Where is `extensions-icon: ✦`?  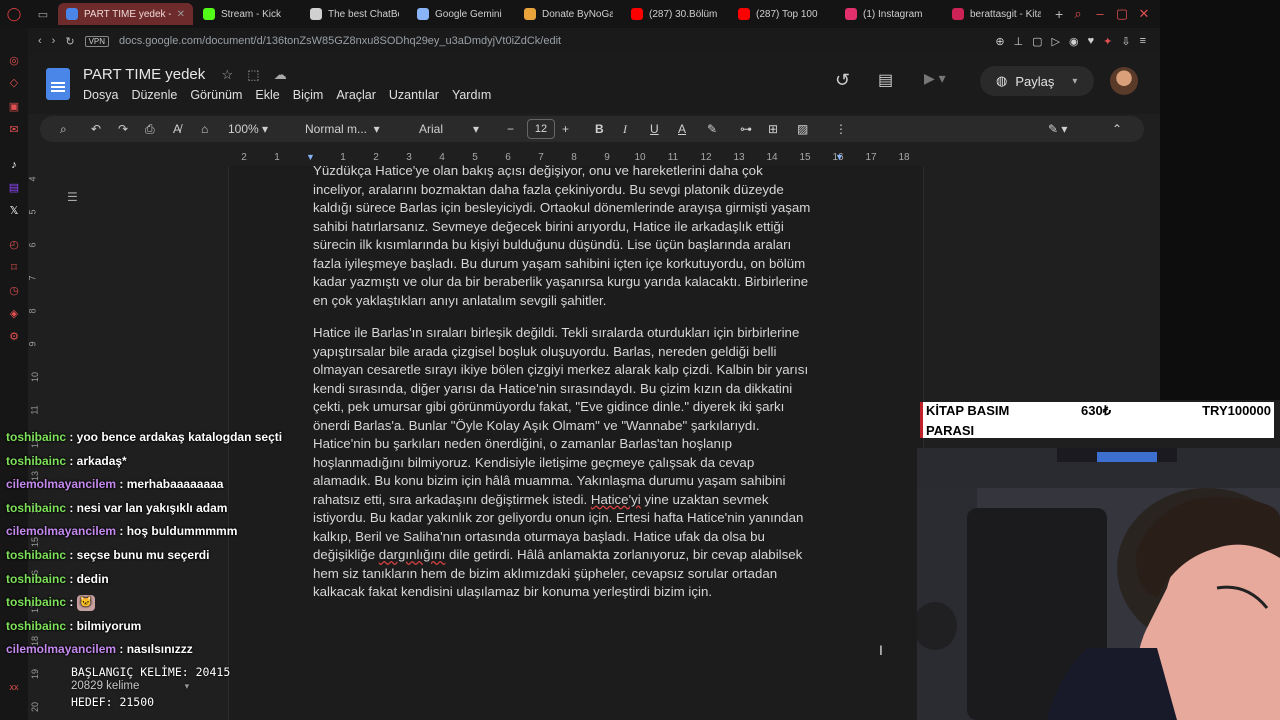 extensions-icon: ✦ is located at coordinates (1107, 41).